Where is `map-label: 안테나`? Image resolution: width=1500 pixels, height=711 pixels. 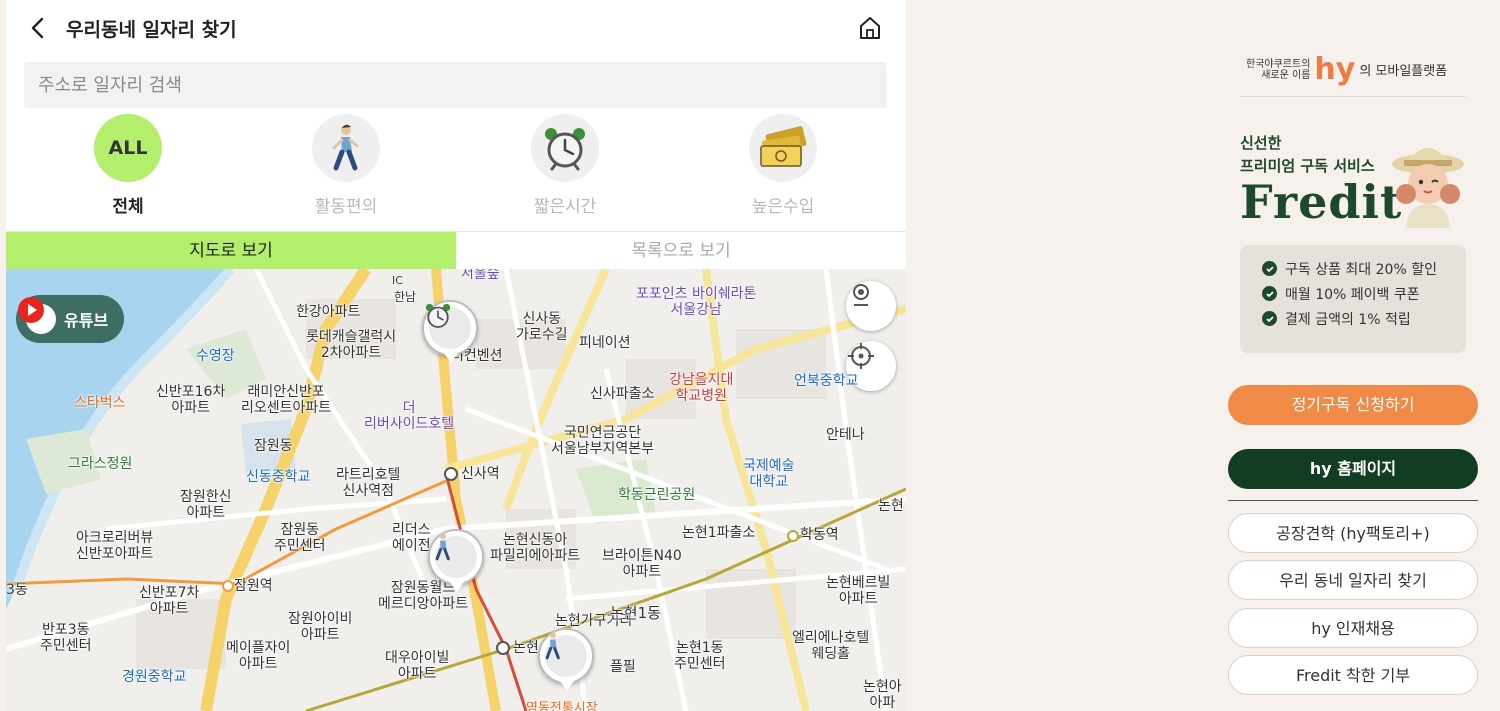
map-label: 안테나 is located at coordinates (845, 435).